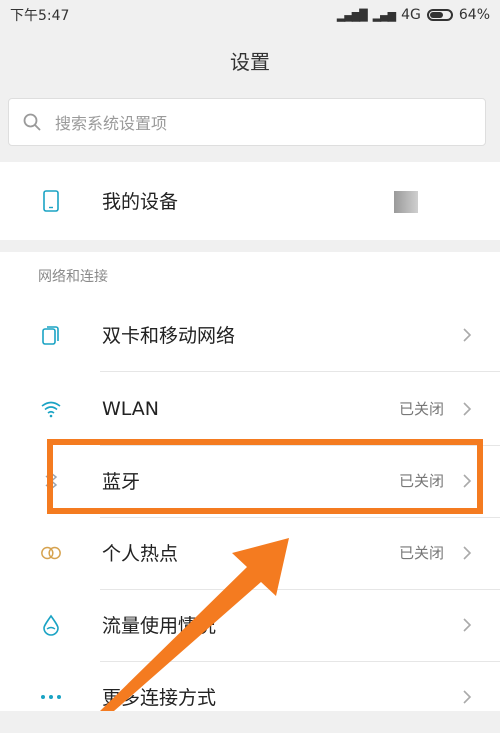 The width and height of the screenshot is (500, 733). What do you see at coordinates (194, 624) in the screenshot?
I see `pointer-arrow-icon` at bounding box center [194, 624].